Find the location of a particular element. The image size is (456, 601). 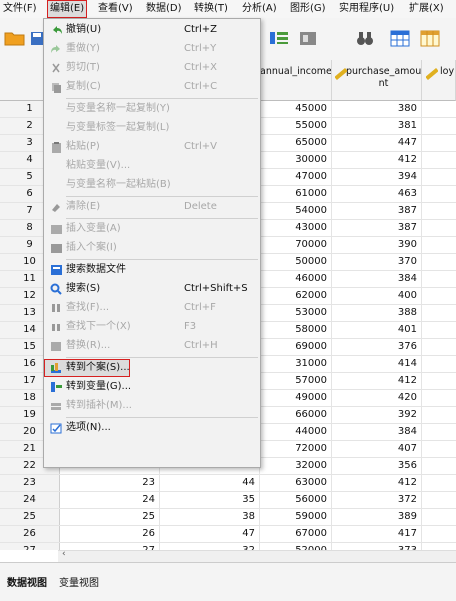

table-row: 26 26 47 67000 417 is located at coordinates (228, 534).